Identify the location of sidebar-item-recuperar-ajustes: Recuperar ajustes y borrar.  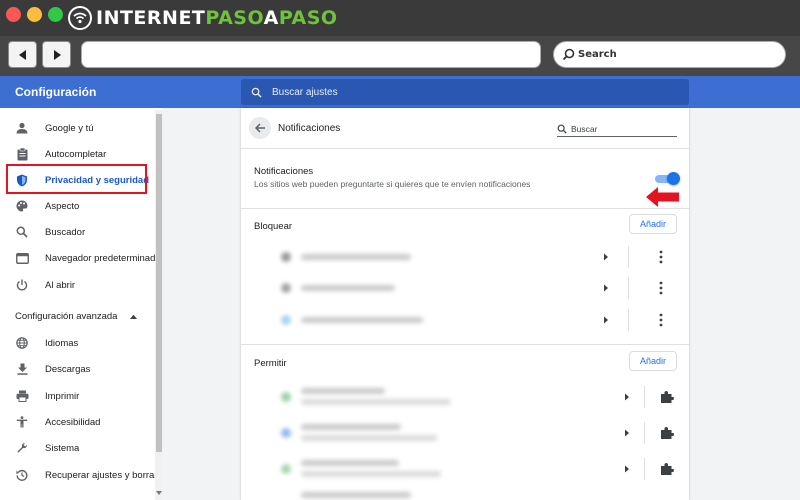
(79, 475).